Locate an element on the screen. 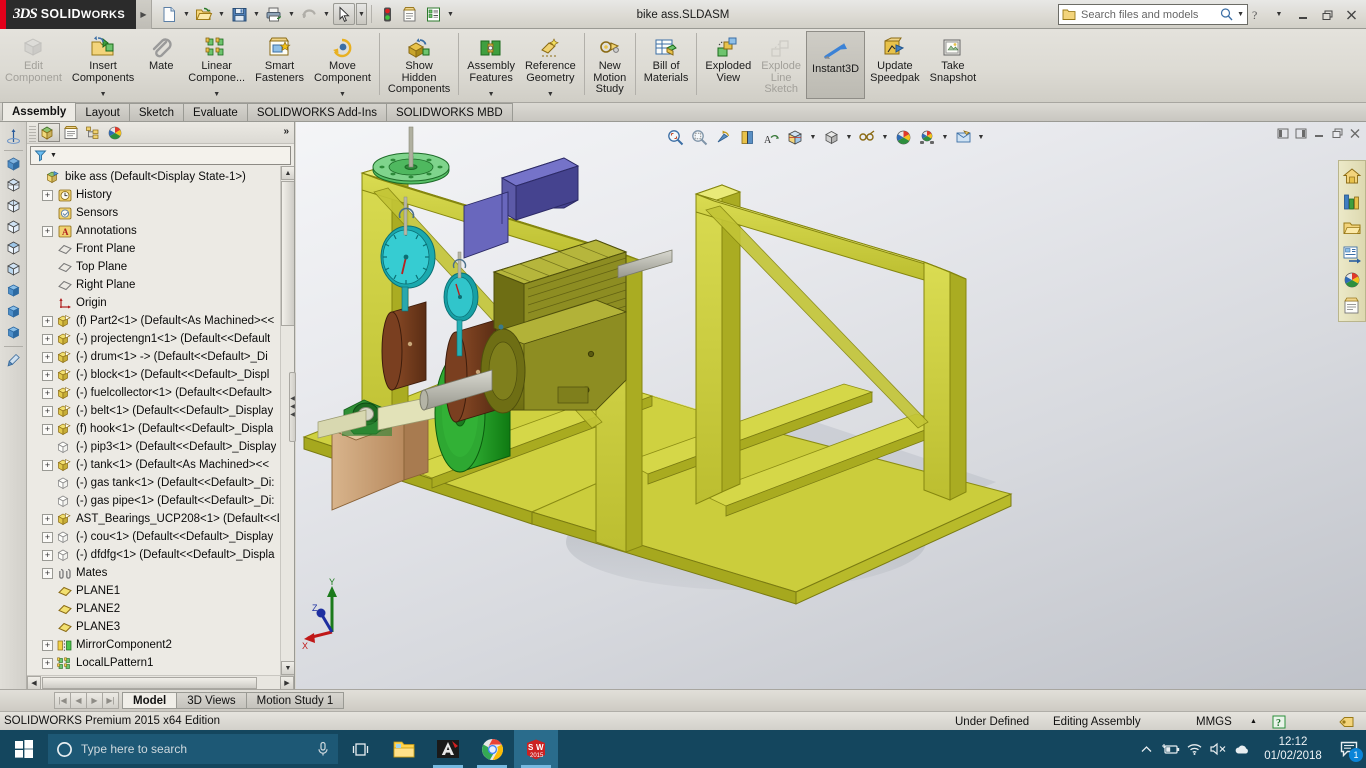 Image resolution: width=1366 pixels, height=768 pixels. document-tab-3d-views: 3D Views is located at coordinates (211, 700).